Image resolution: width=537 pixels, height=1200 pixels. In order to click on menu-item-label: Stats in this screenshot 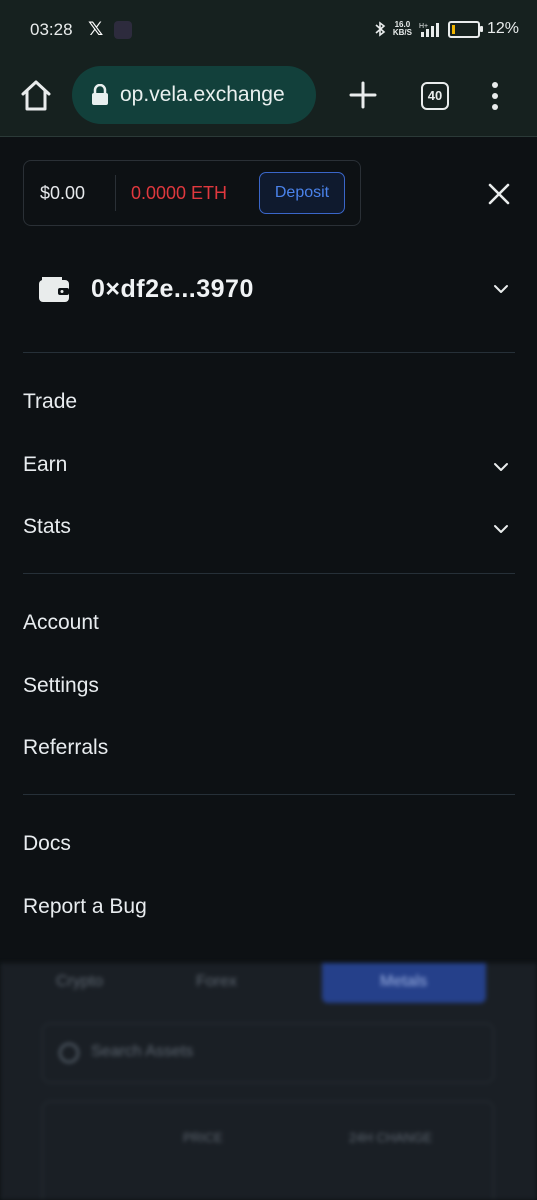, I will do `click(47, 526)`.